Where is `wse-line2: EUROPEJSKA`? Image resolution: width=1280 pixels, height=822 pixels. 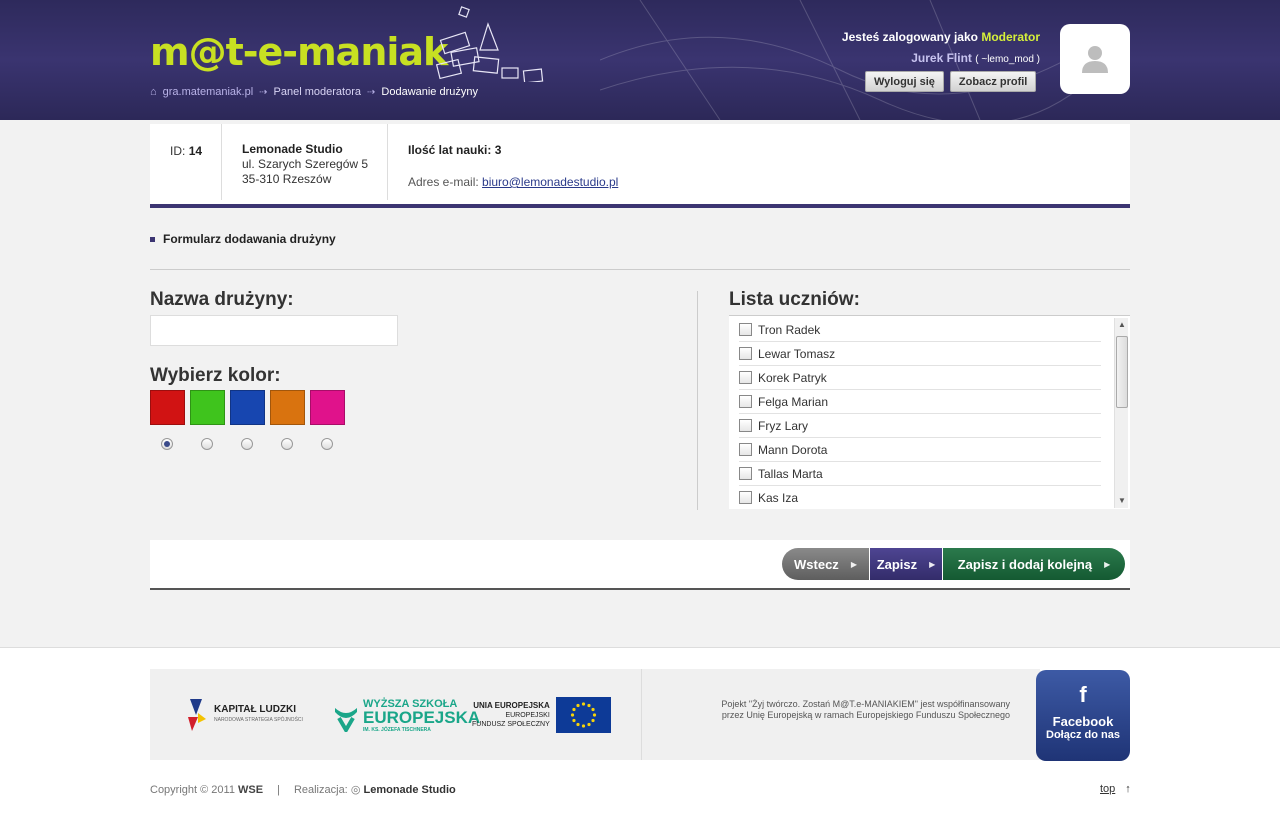 wse-line2: EUROPEJSKA is located at coordinates (422, 717).